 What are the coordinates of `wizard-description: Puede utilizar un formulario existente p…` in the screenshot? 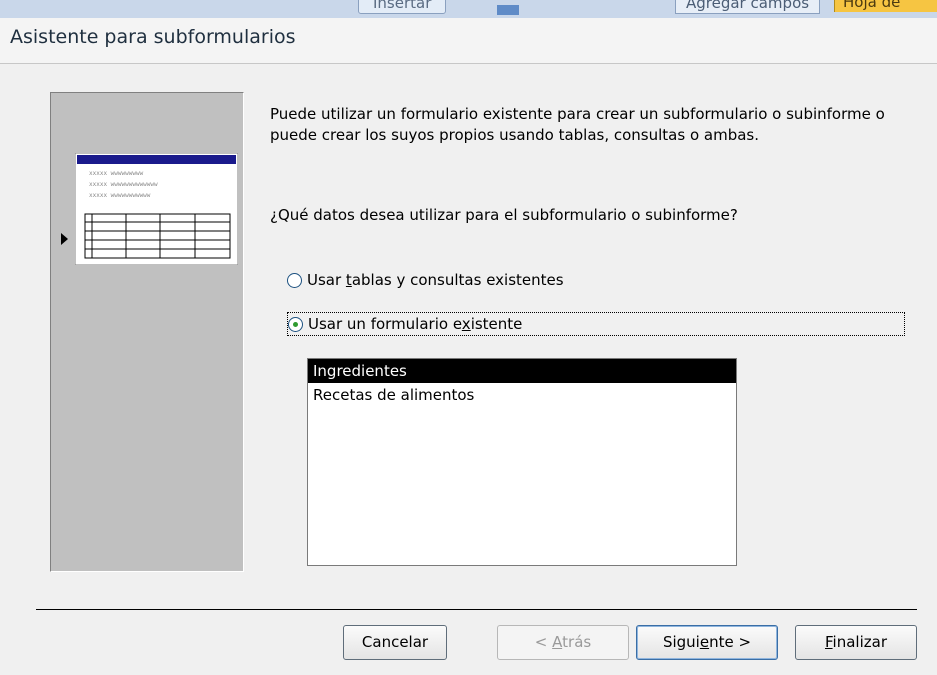 It's located at (577, 124).